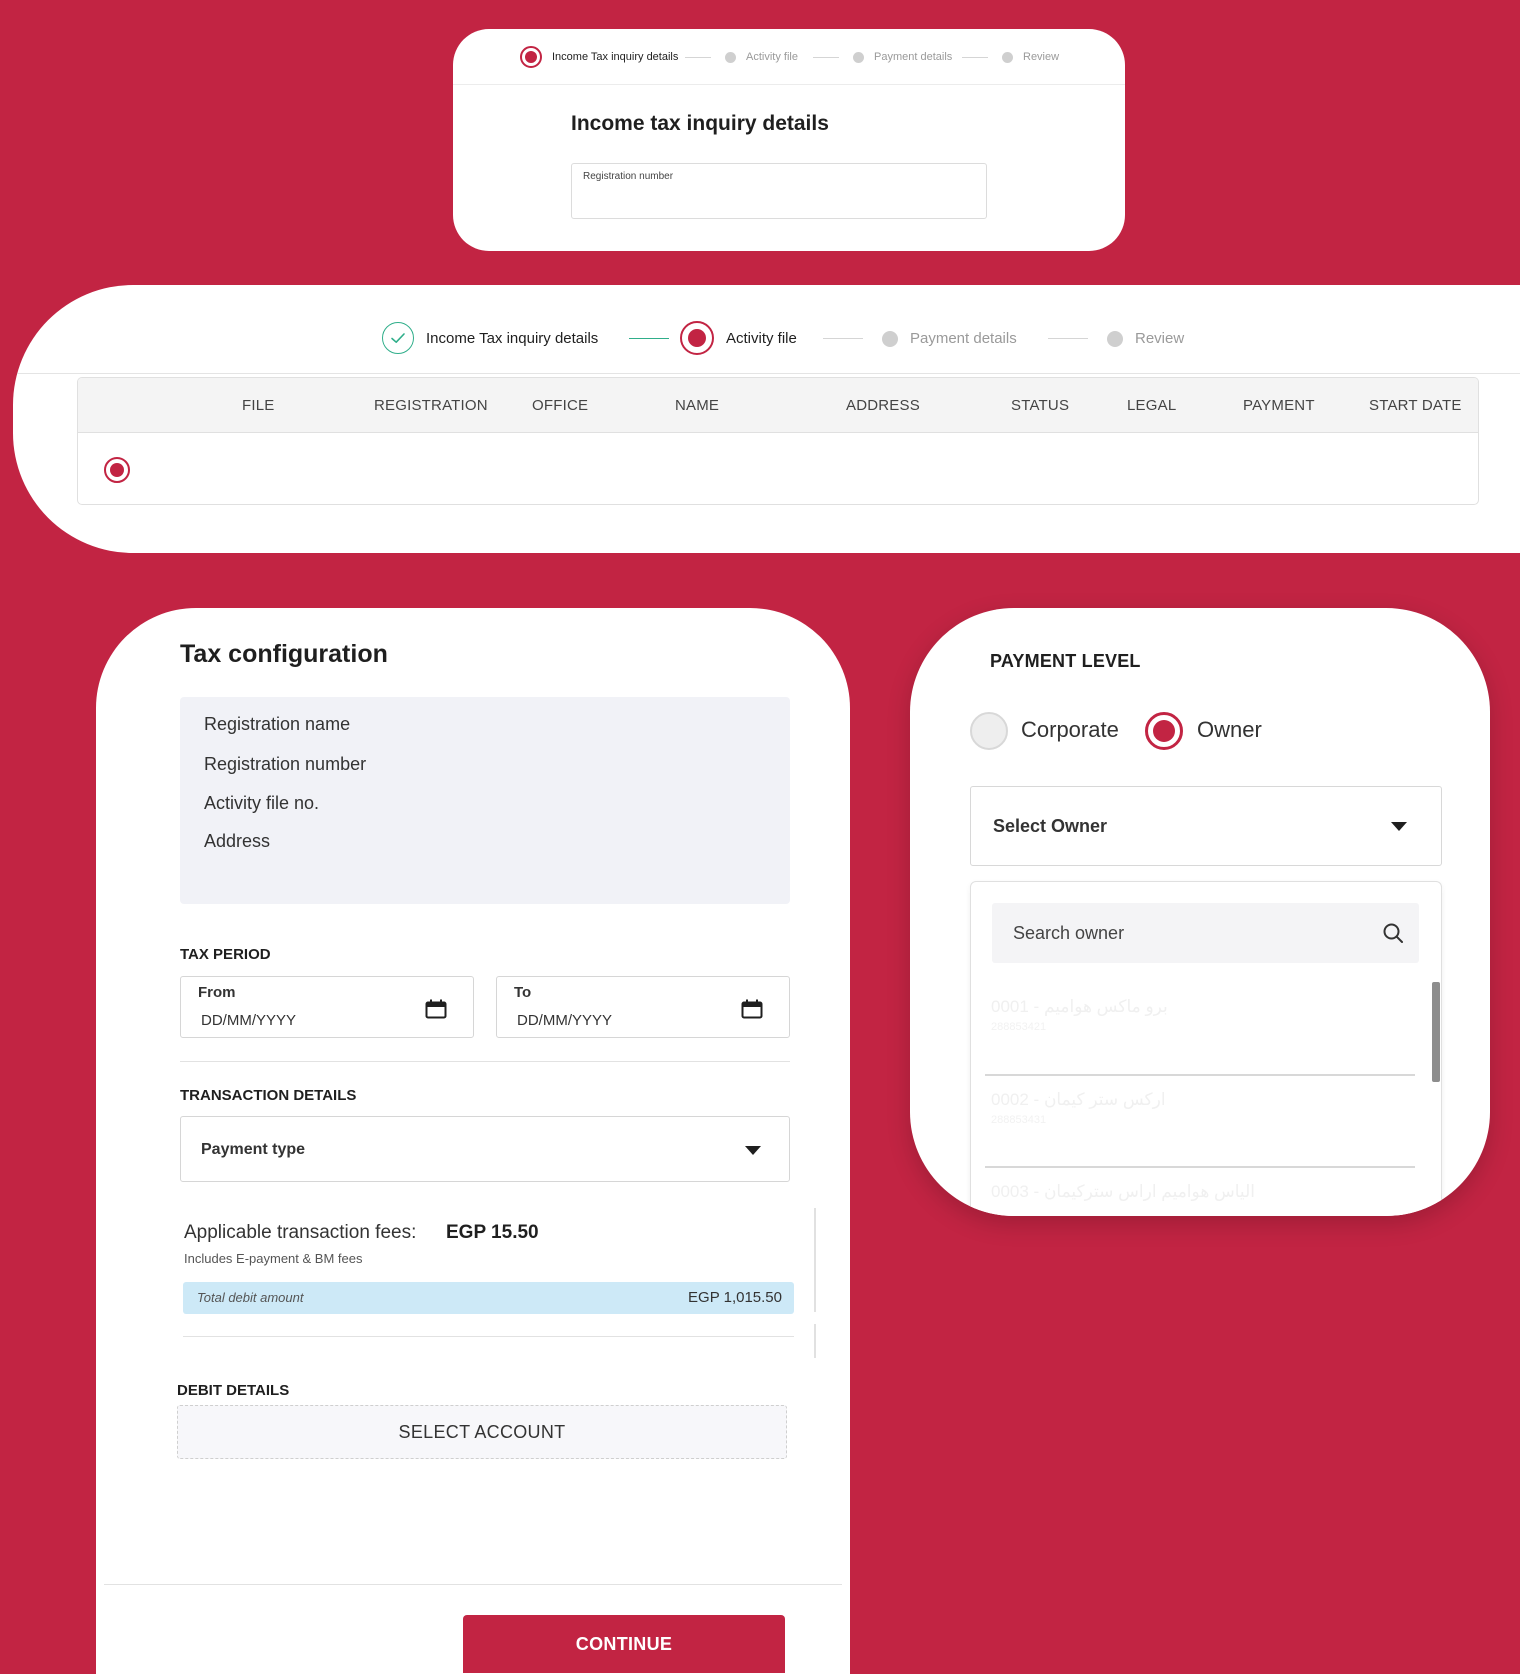 The width and height of the screenshot is (1520, 1674). I want to click on fees-note: Includes E-payment & BM fees, so click(273, 1258).